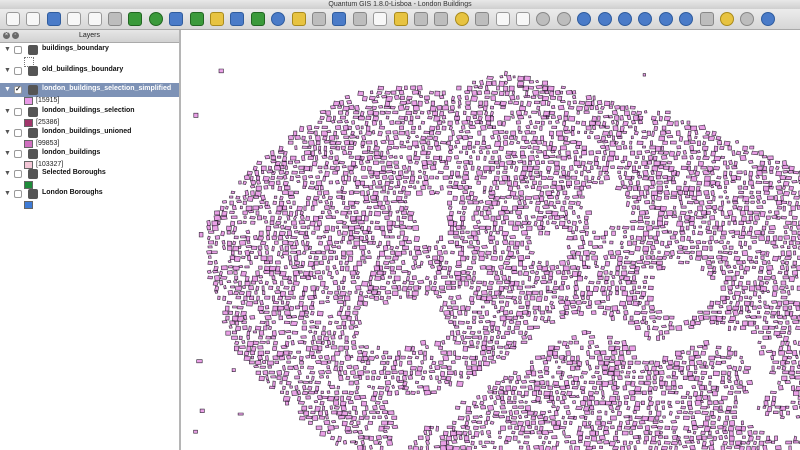 Image resolution: width=800 pixels, height=450 pixels. I want to click on zoom-out-icon, so click(176, 19).